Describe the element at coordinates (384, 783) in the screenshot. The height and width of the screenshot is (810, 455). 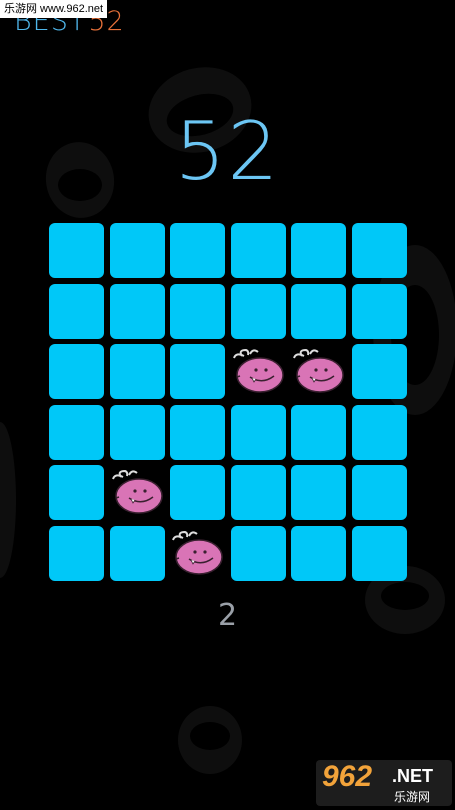
I see `site-logo: 962 .NET 乐游网` at that location.